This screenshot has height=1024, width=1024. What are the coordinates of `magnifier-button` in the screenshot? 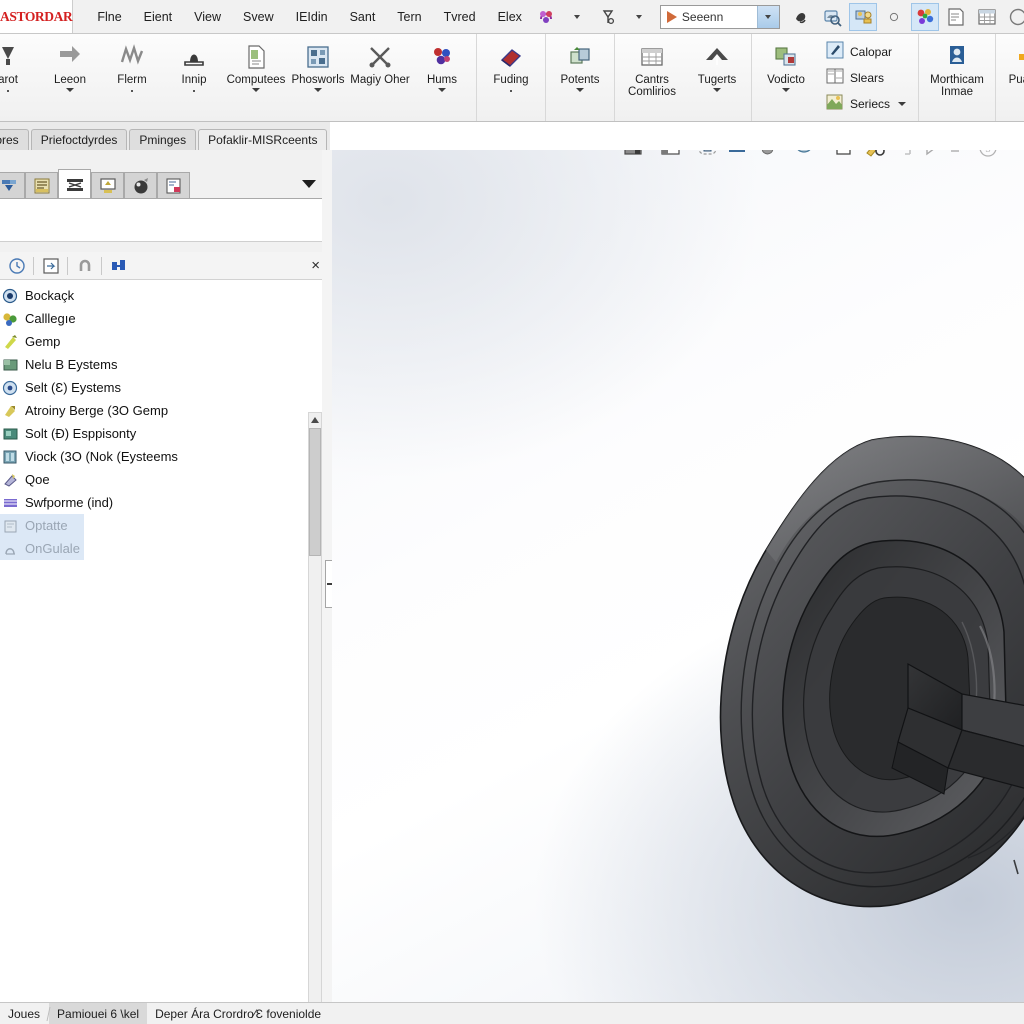 It's located at (875, 156).